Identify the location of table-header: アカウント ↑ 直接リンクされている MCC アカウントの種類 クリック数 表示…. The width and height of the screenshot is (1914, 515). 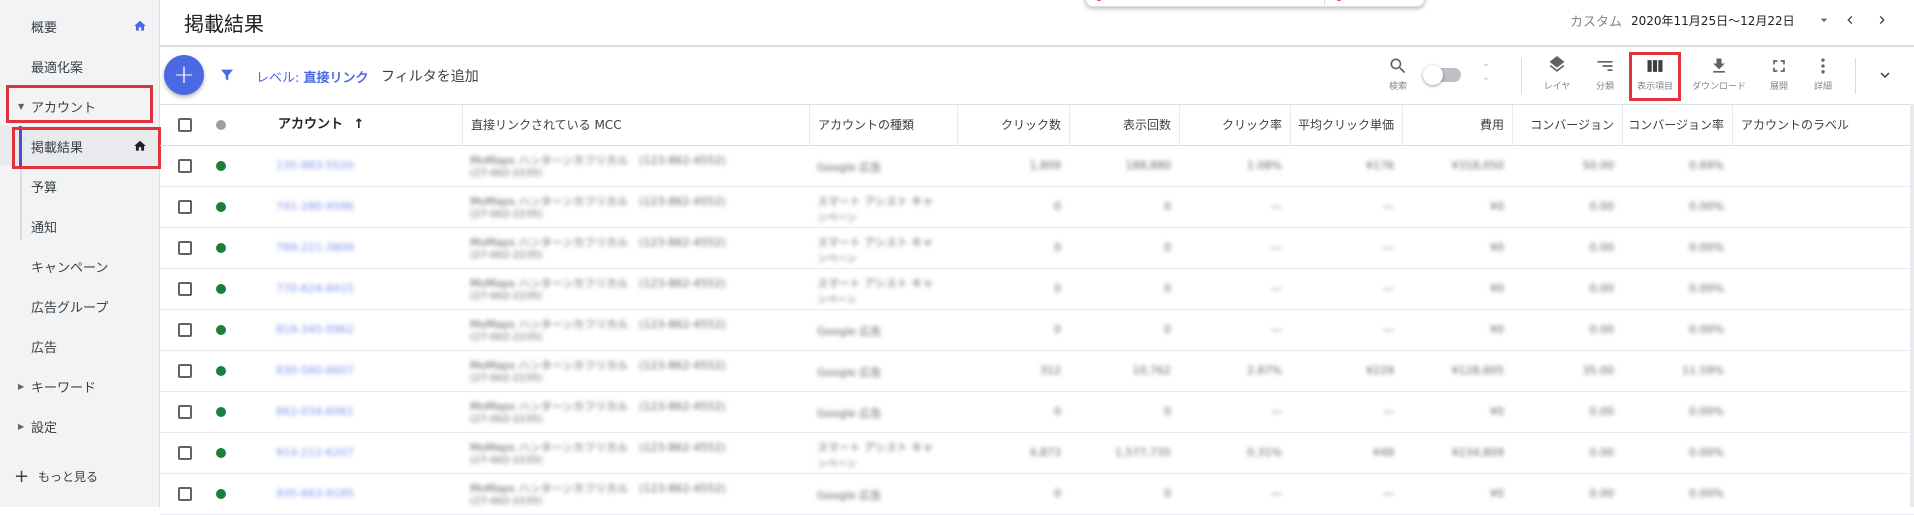
(1037, 125).